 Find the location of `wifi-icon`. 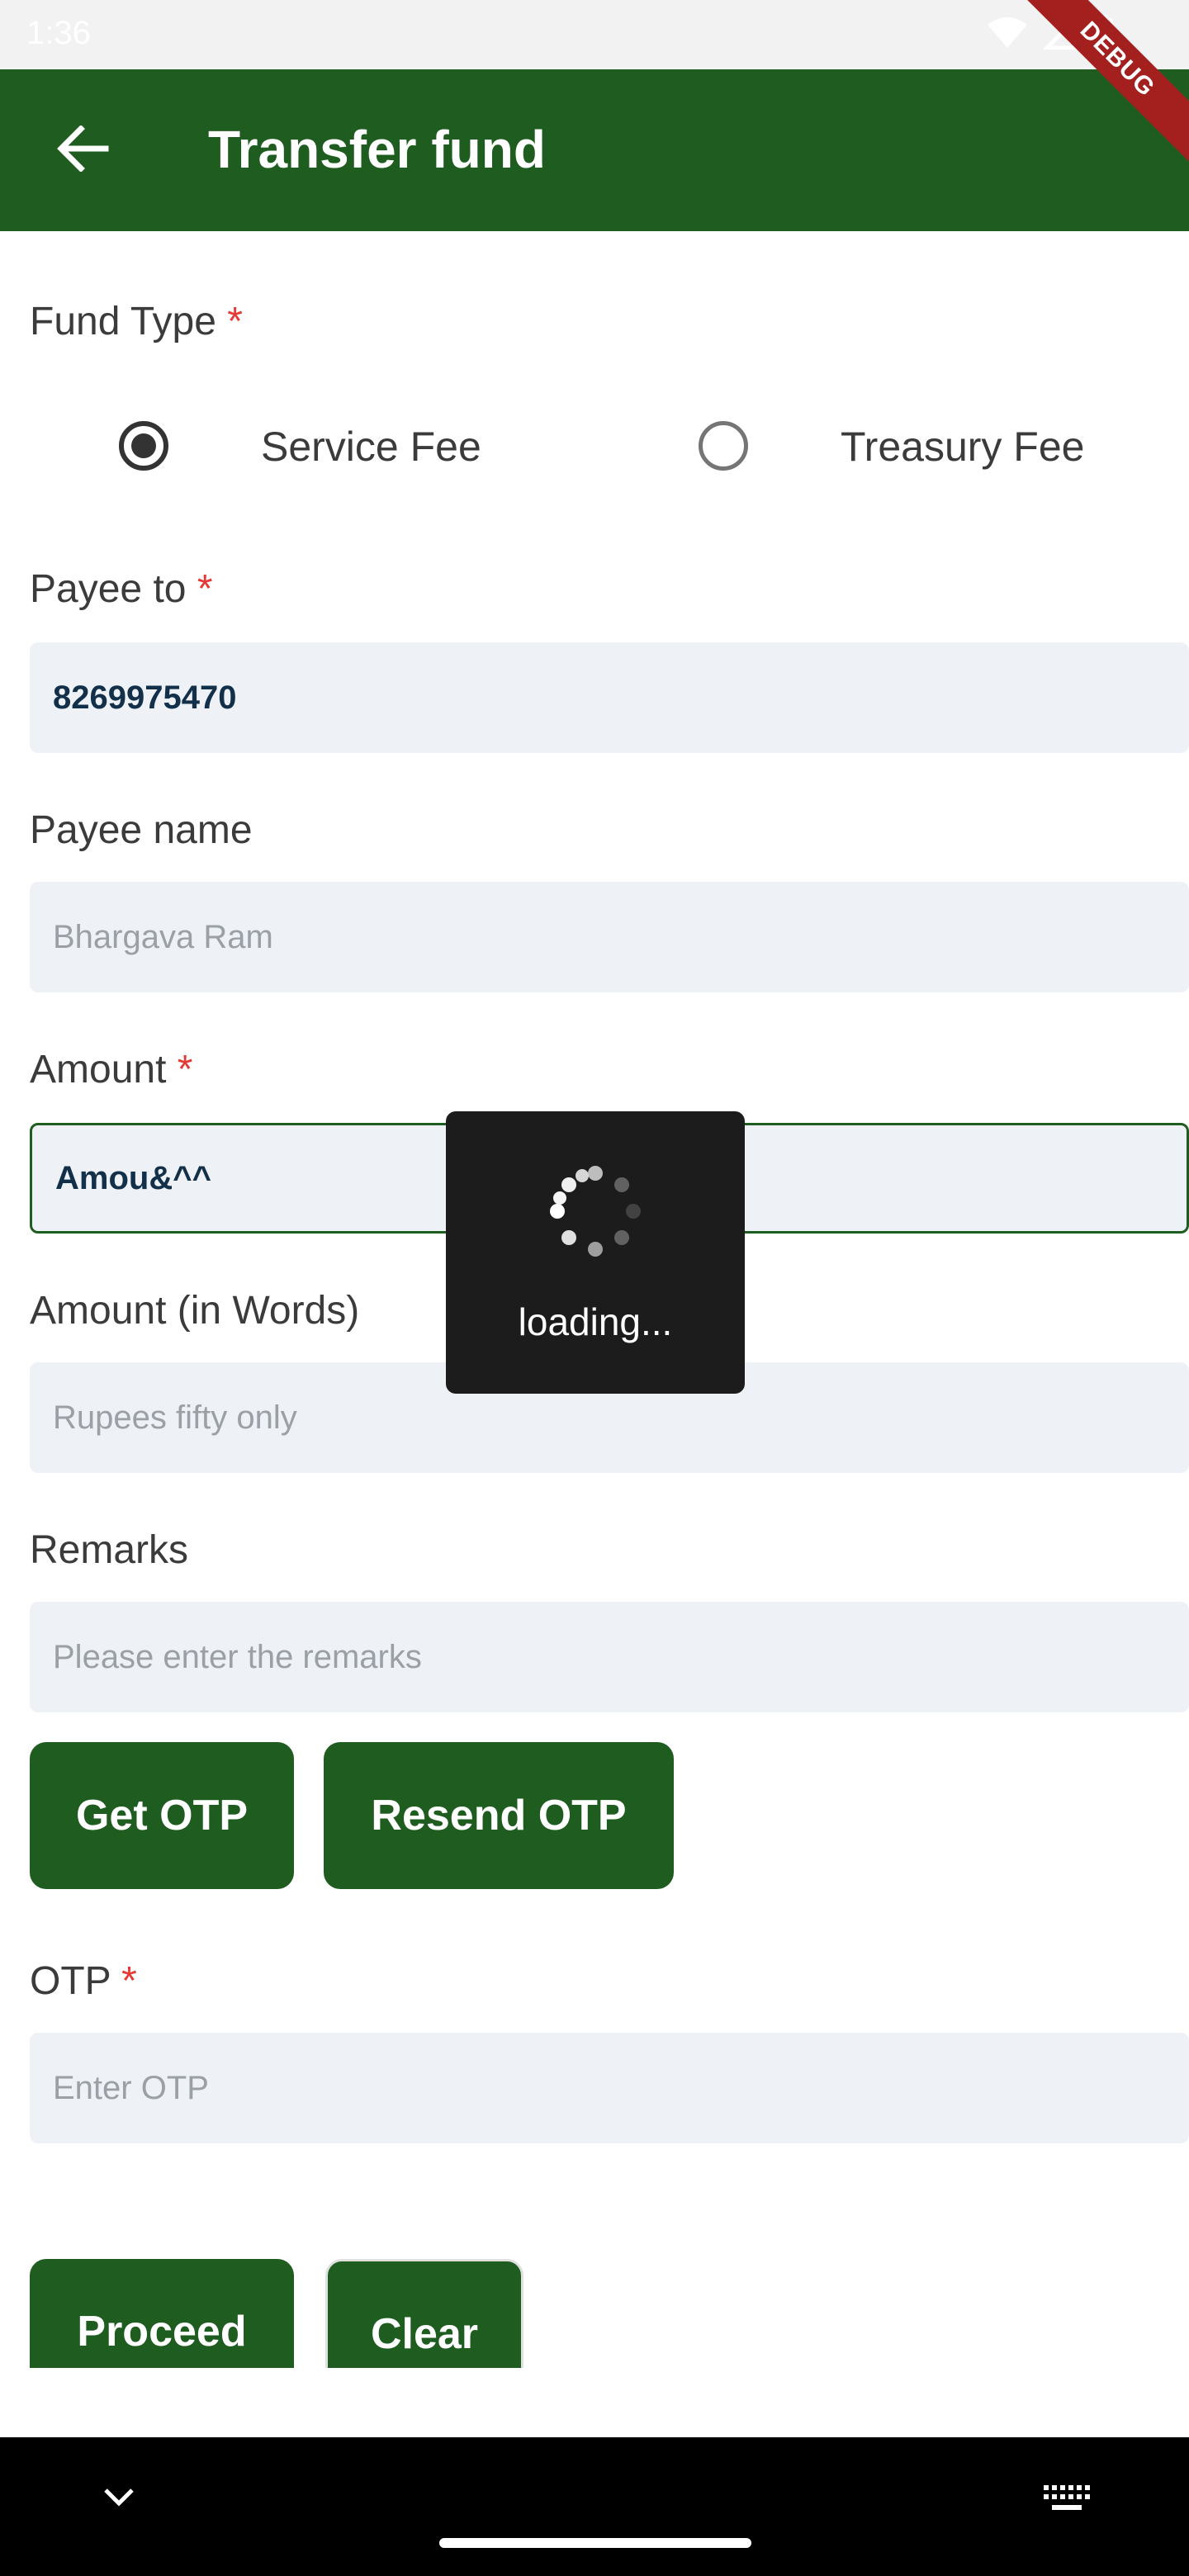

wifi-icon is located at coordinates (1007, 35).